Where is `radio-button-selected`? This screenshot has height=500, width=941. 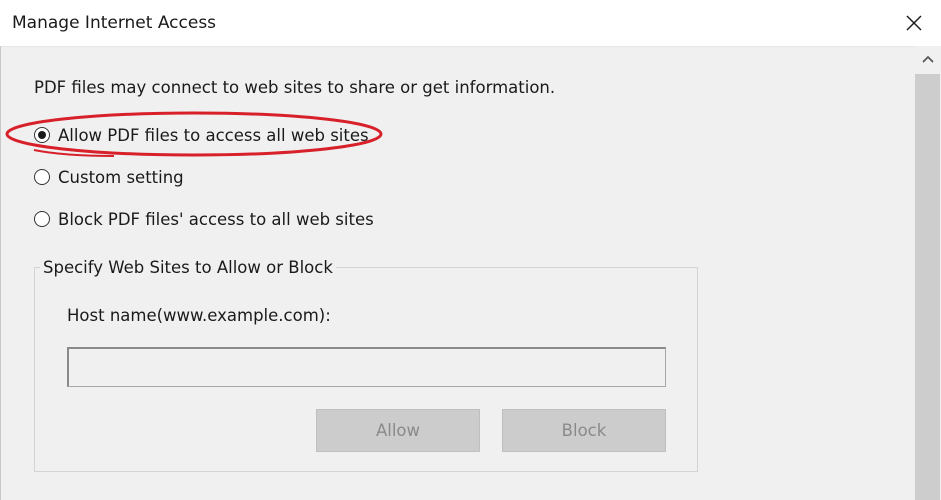 radio-button-selected is located at coordinates (42, 135).